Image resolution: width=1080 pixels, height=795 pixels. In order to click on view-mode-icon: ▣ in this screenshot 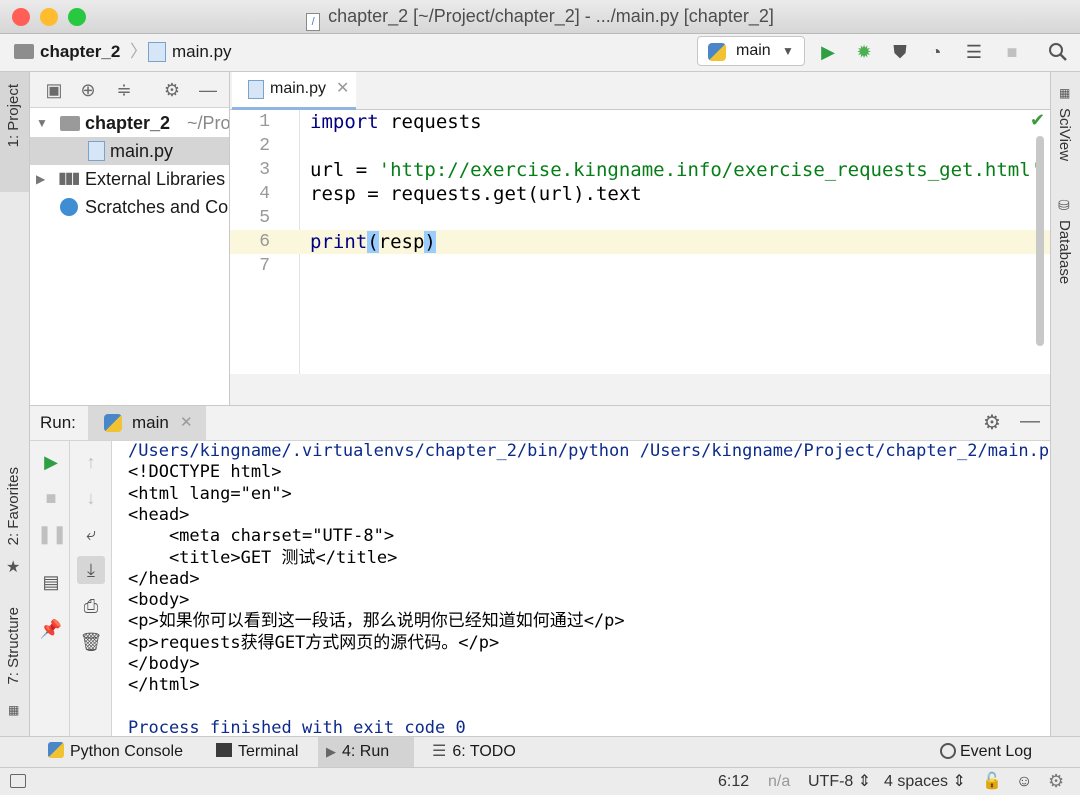, I will do `click(54, 90)`.